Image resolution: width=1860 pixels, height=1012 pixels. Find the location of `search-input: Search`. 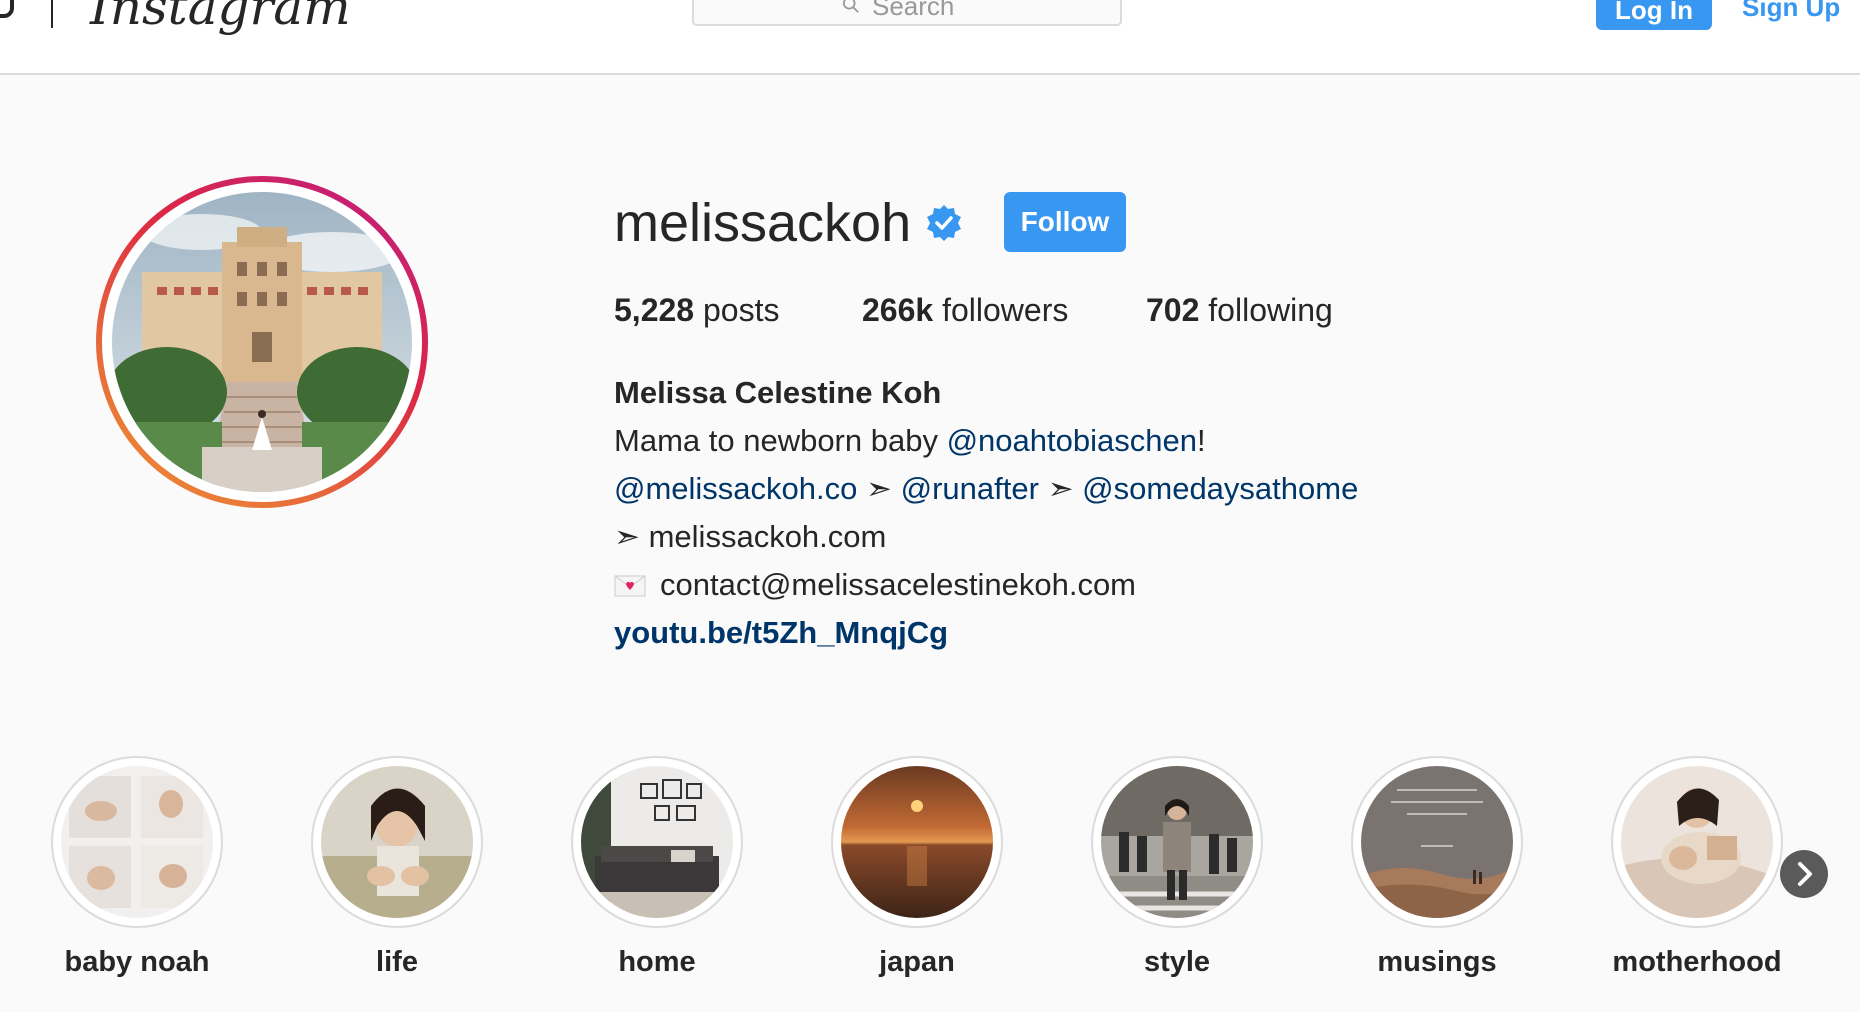

search-input: Search is located at coordinates (907, 13).